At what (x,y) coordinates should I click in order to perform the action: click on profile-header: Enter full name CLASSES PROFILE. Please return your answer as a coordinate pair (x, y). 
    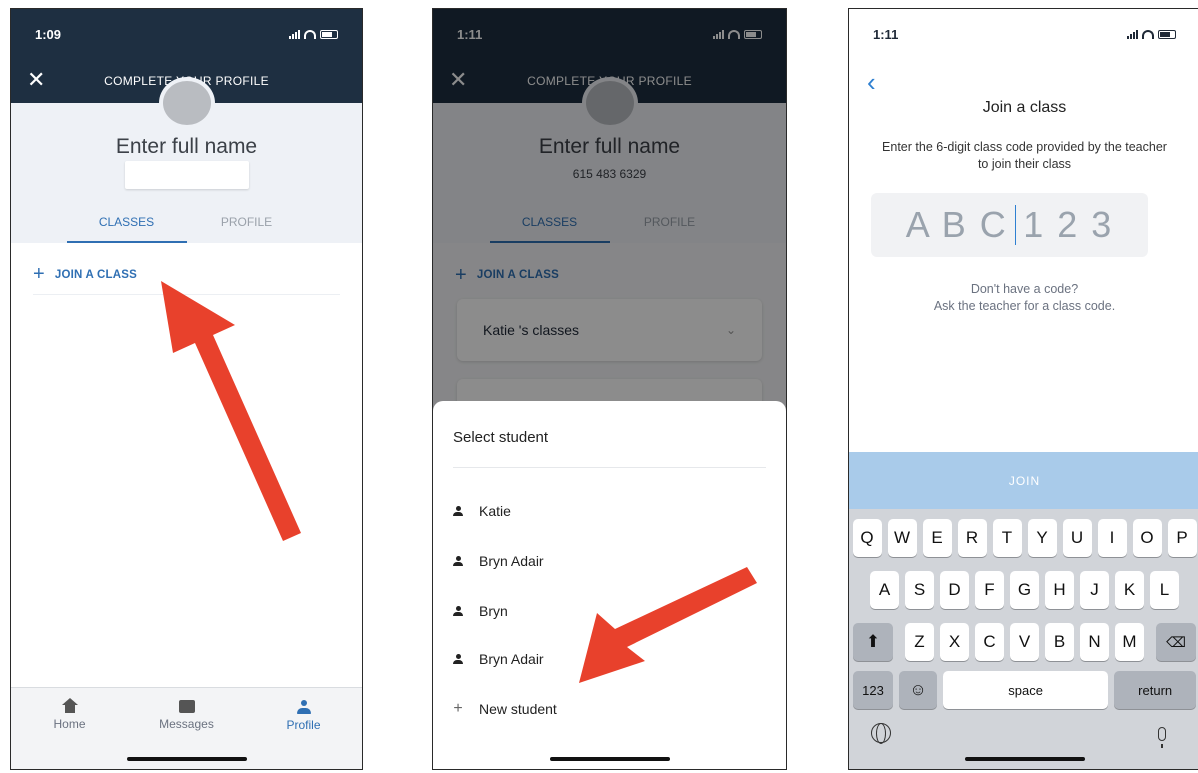
    Looking at the image, I should click on (186, 160).